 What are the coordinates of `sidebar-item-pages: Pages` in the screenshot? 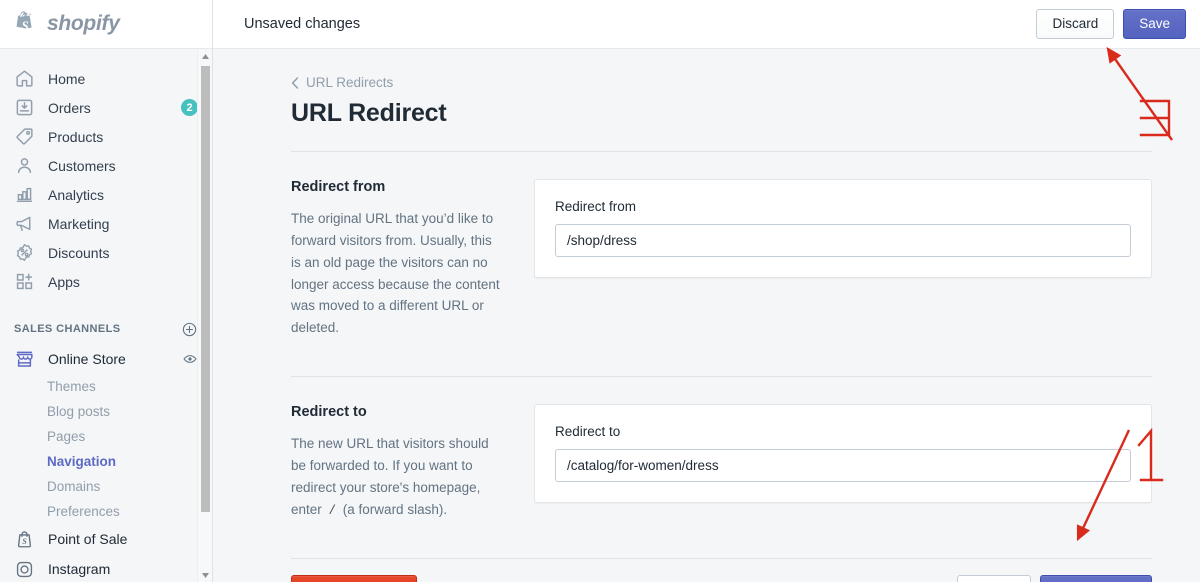 It's located at (106, 436).